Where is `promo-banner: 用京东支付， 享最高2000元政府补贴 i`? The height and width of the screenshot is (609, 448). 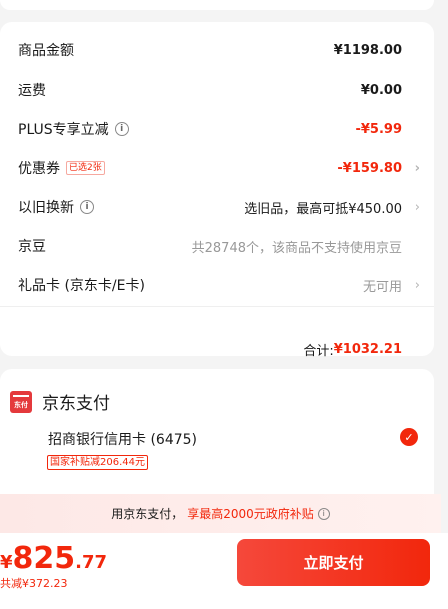
promo-banner: 用京东支付， 享最高2000元政府补贴 i is located at coordinates (220, 513).